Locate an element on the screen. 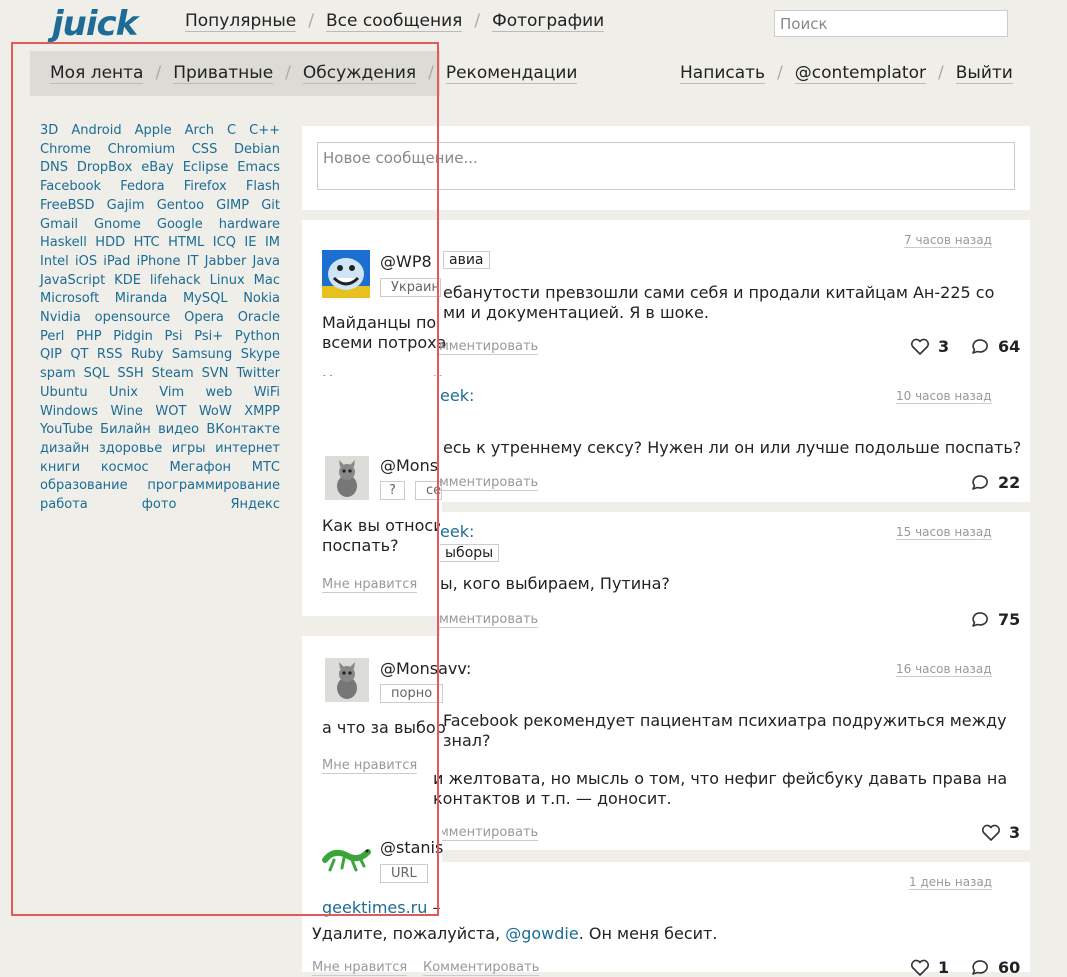  tag-link: Gnome is located at coordinates (117, 224).